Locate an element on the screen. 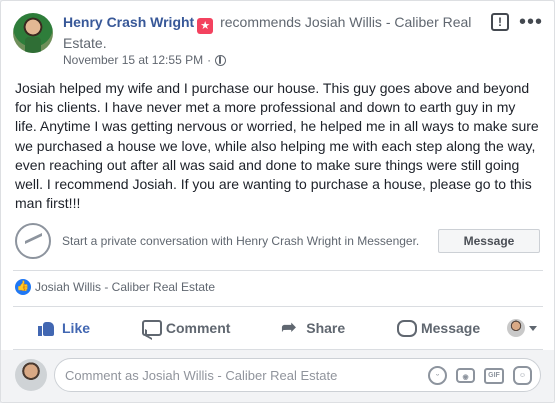  commenter-avatar is located at coordinates (31, 375).